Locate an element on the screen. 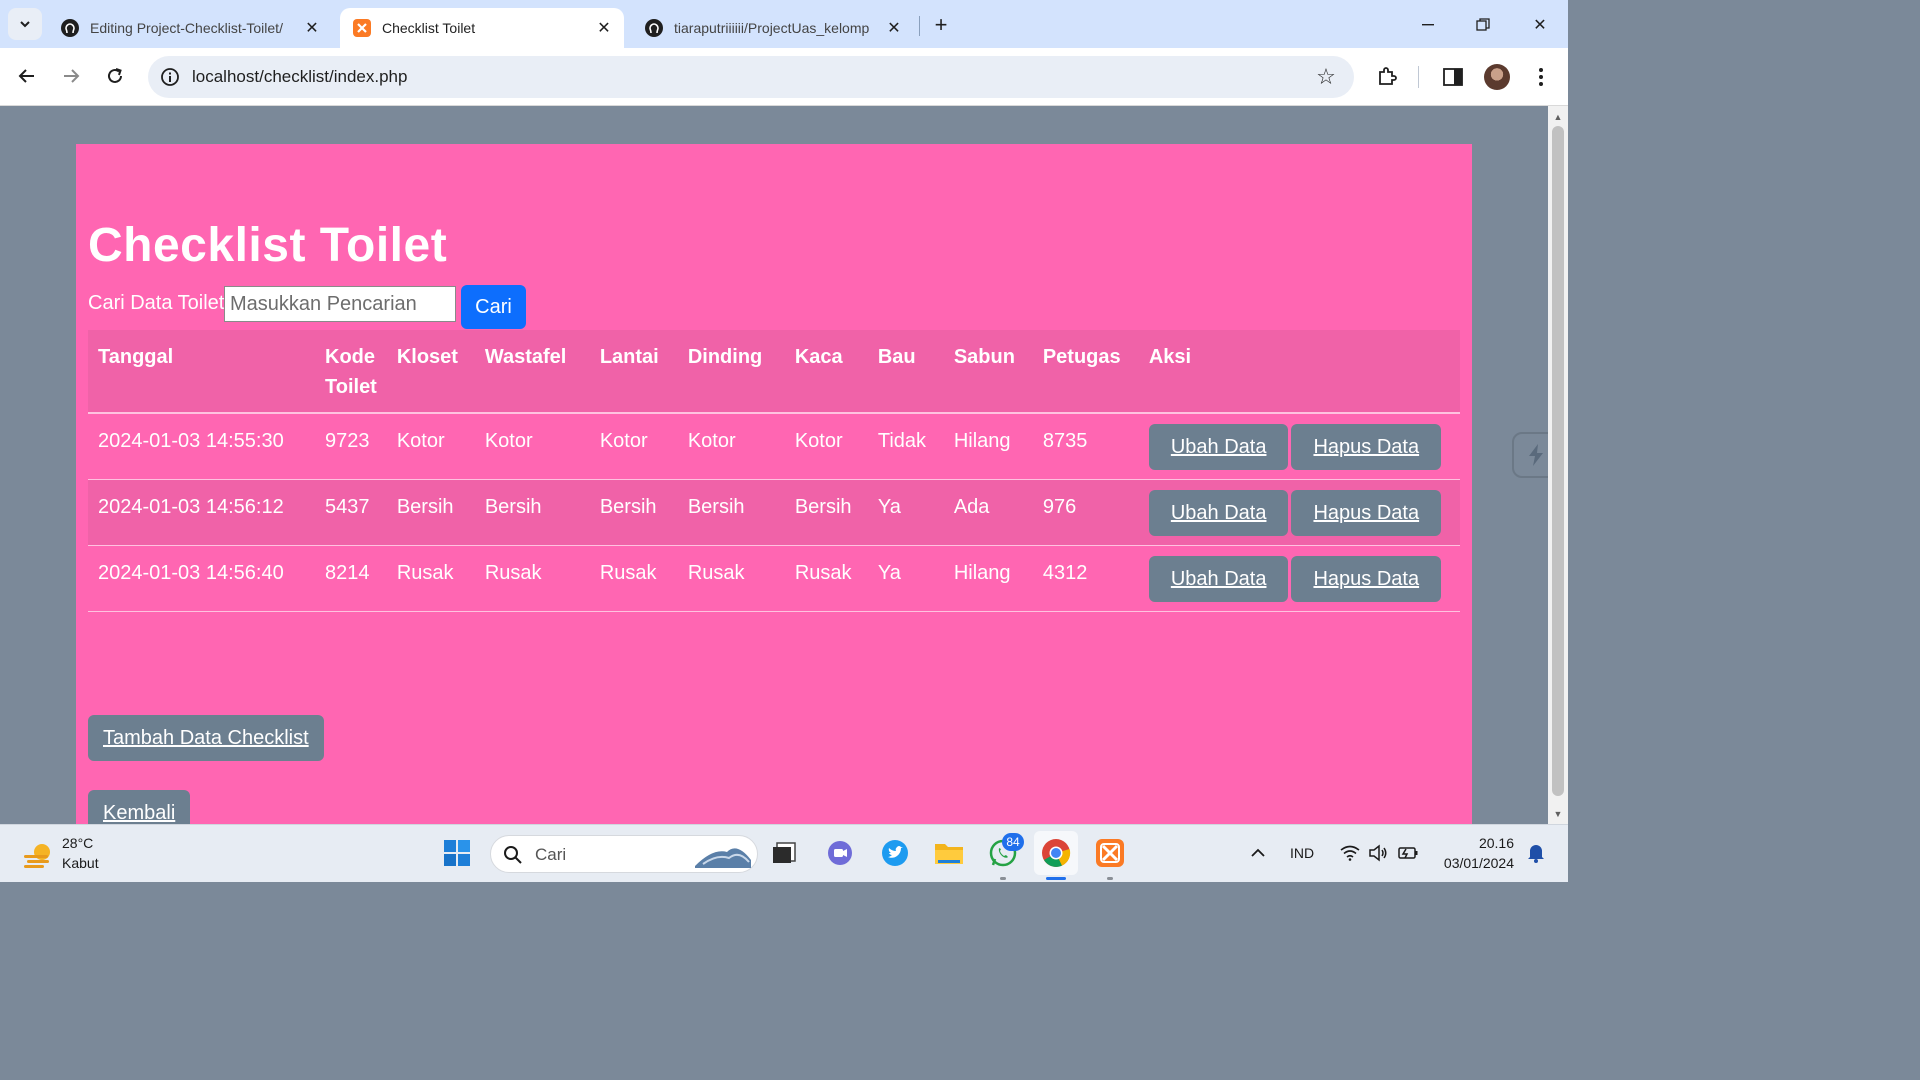 The height and width of the screenshot is (1080, 1920). language-indicator: IND is located at coordinates (1302, 853).